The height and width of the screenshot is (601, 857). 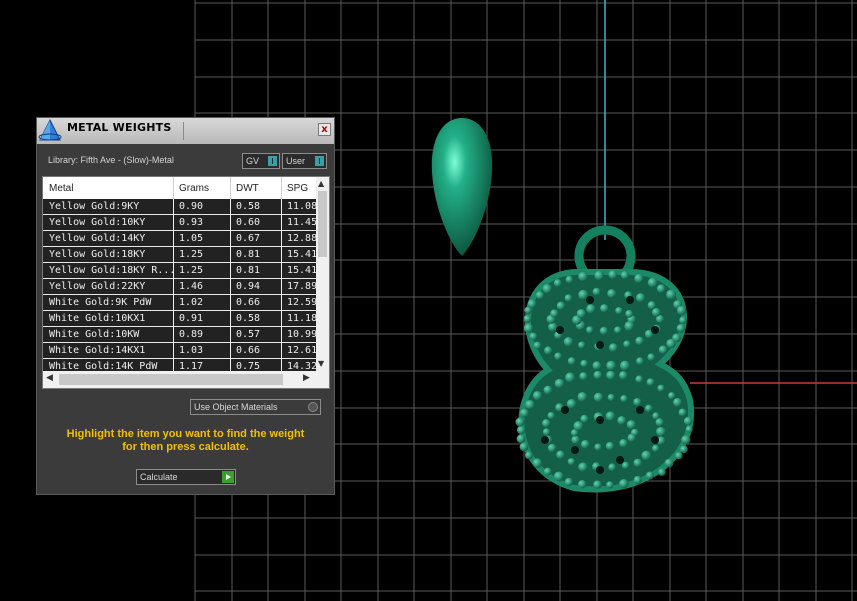 What do you see at coordinates (324, 129) in the screenshot?
I see `close-icon: x` at bounding box center [324, 129].